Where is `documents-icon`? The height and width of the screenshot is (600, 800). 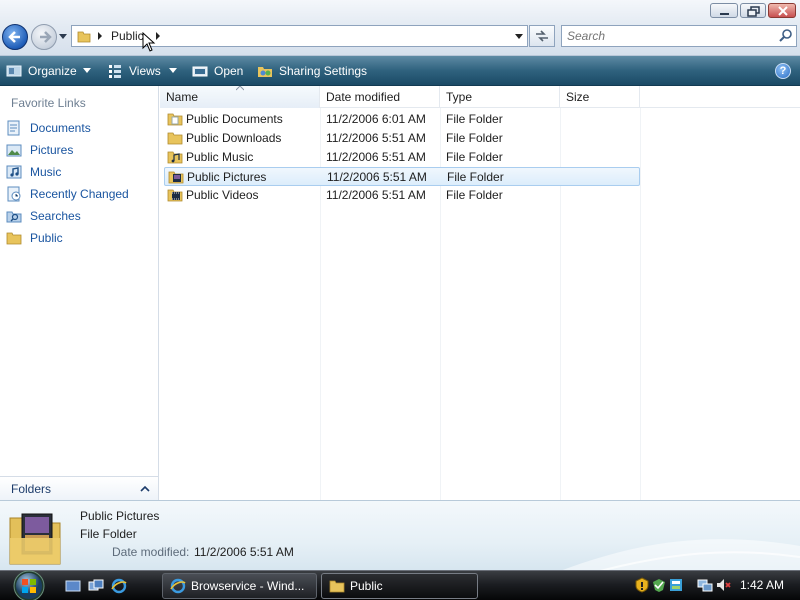
documents-icon is located at coordinates (13, 128).